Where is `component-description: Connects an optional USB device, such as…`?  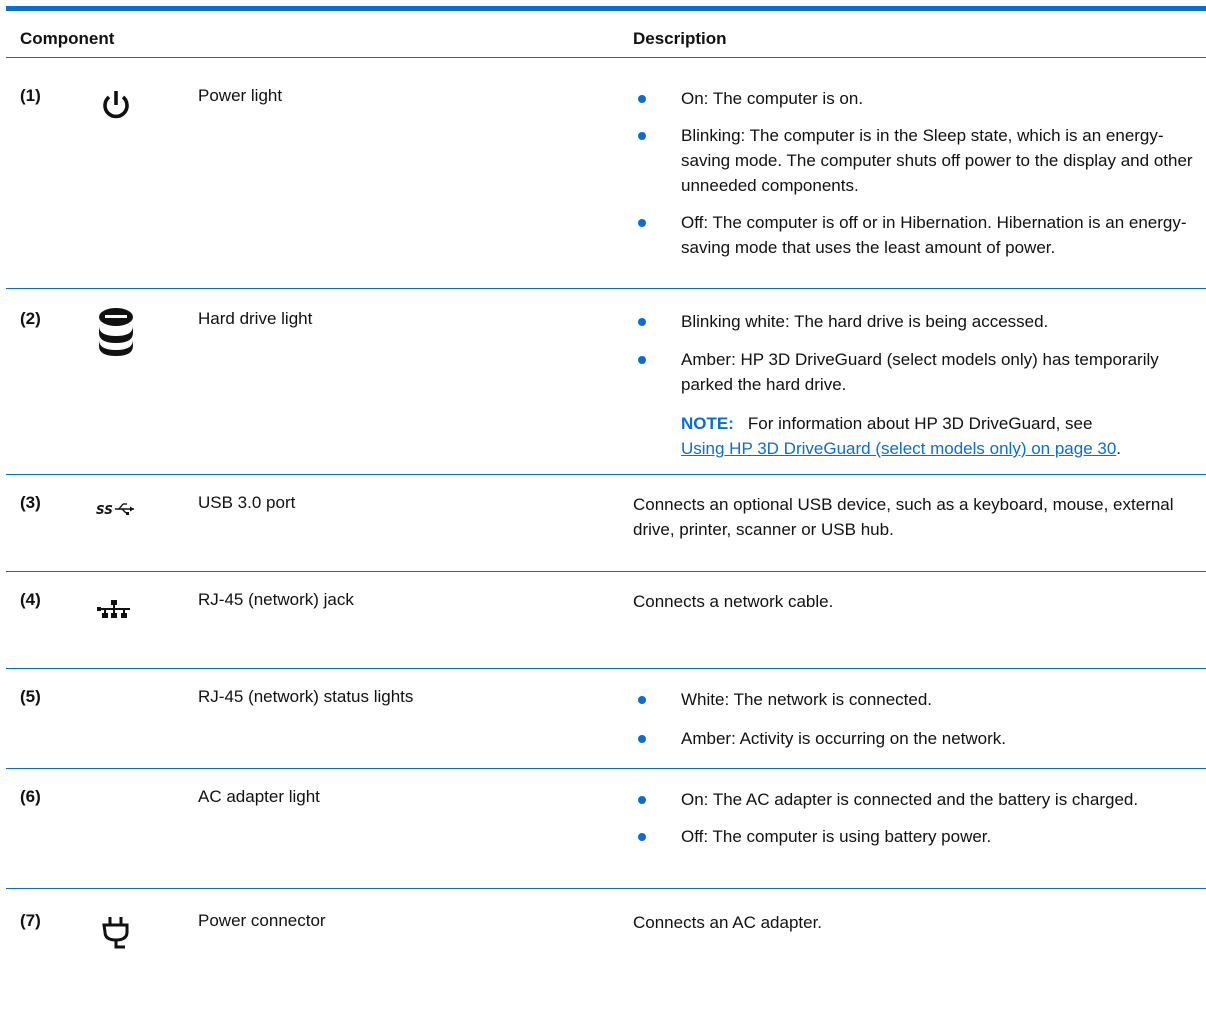
component-description: Connects an optional USB device, such as… is located at coordinates (903, 517).